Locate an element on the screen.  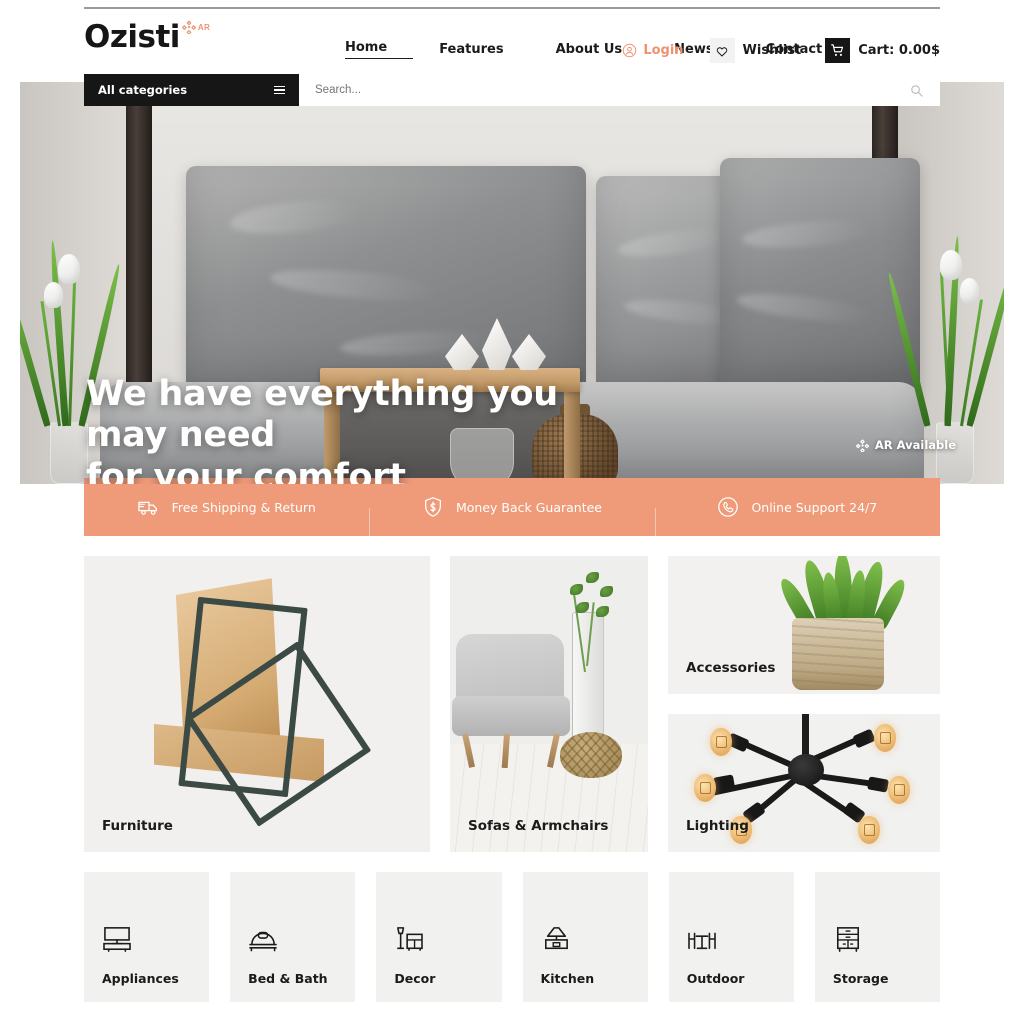
tile-appliances: Appliances is located at coordinates (147, 937).